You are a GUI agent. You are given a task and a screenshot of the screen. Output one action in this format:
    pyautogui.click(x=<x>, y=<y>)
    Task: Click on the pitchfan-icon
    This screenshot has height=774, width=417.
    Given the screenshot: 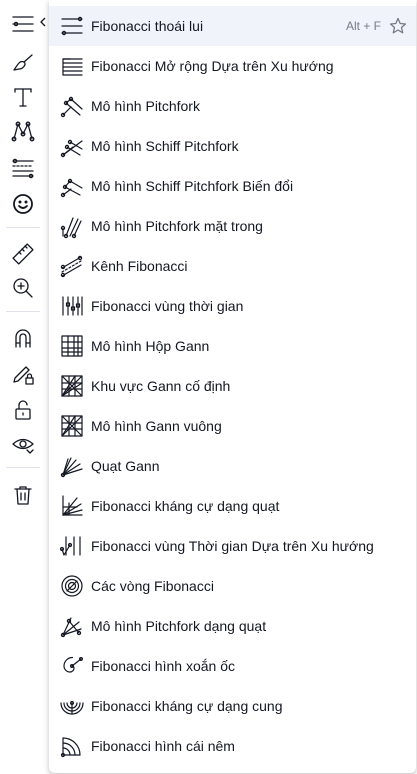 What is the action you would take?
    pyautogui.click(x=72, y=626)
    